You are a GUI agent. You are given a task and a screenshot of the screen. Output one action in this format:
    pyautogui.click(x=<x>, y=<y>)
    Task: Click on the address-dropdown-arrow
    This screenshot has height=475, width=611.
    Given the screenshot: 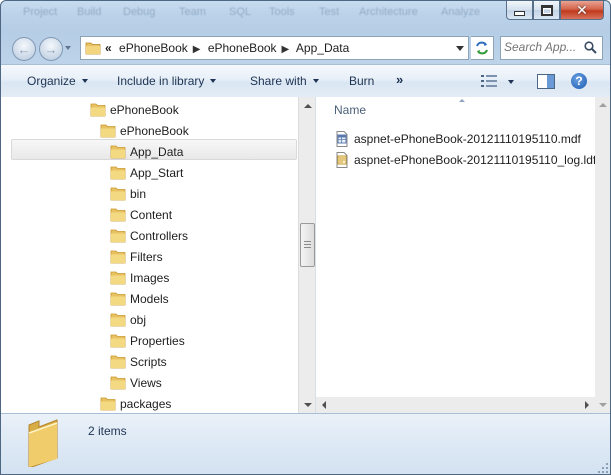 What is the action you would take?
    pyautogui.click(x=460, y=48)
    